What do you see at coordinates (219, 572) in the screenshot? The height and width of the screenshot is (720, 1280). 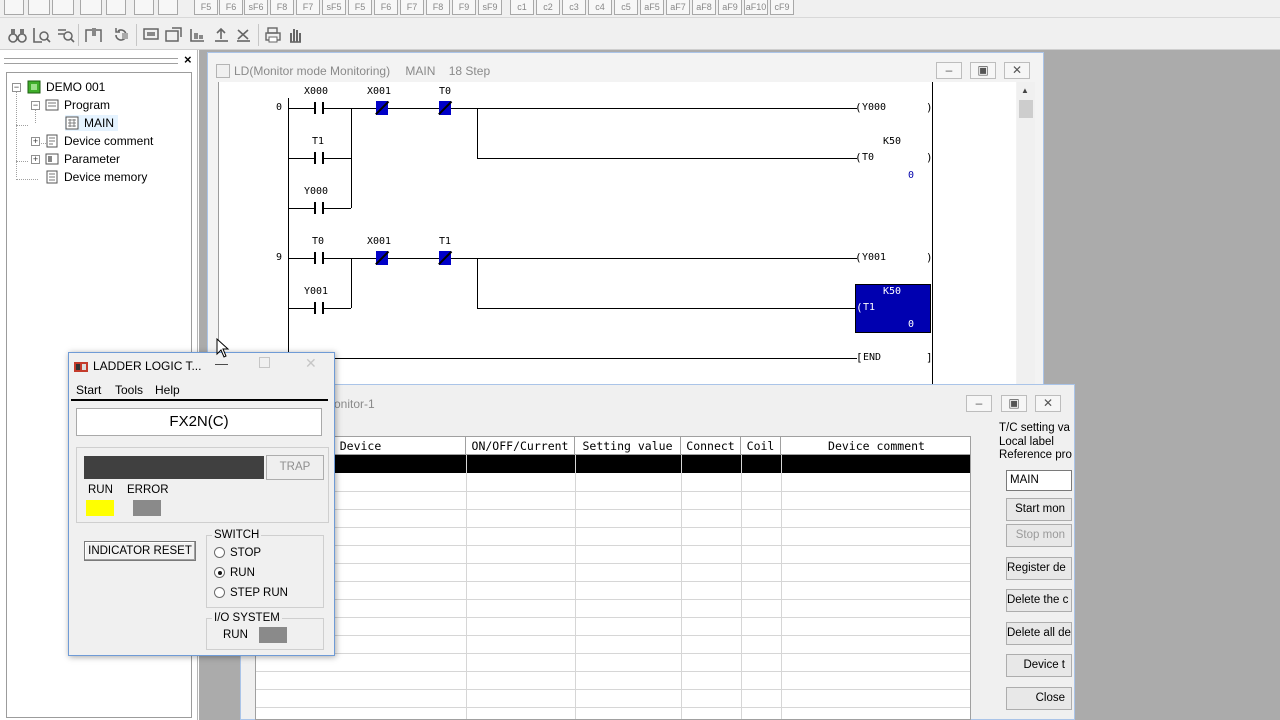 I see `radio-run` at bounding box center [219, 572].